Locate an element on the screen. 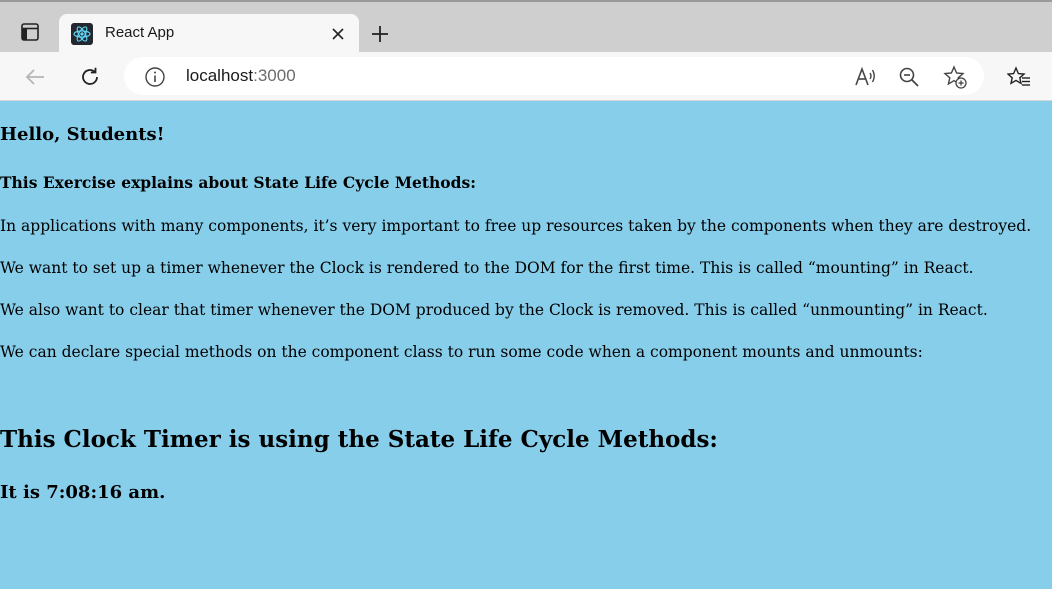 Image resolution: width=1052 pixels, height=589 pixels. tab-title: React App is located at coordinates (140, 32).